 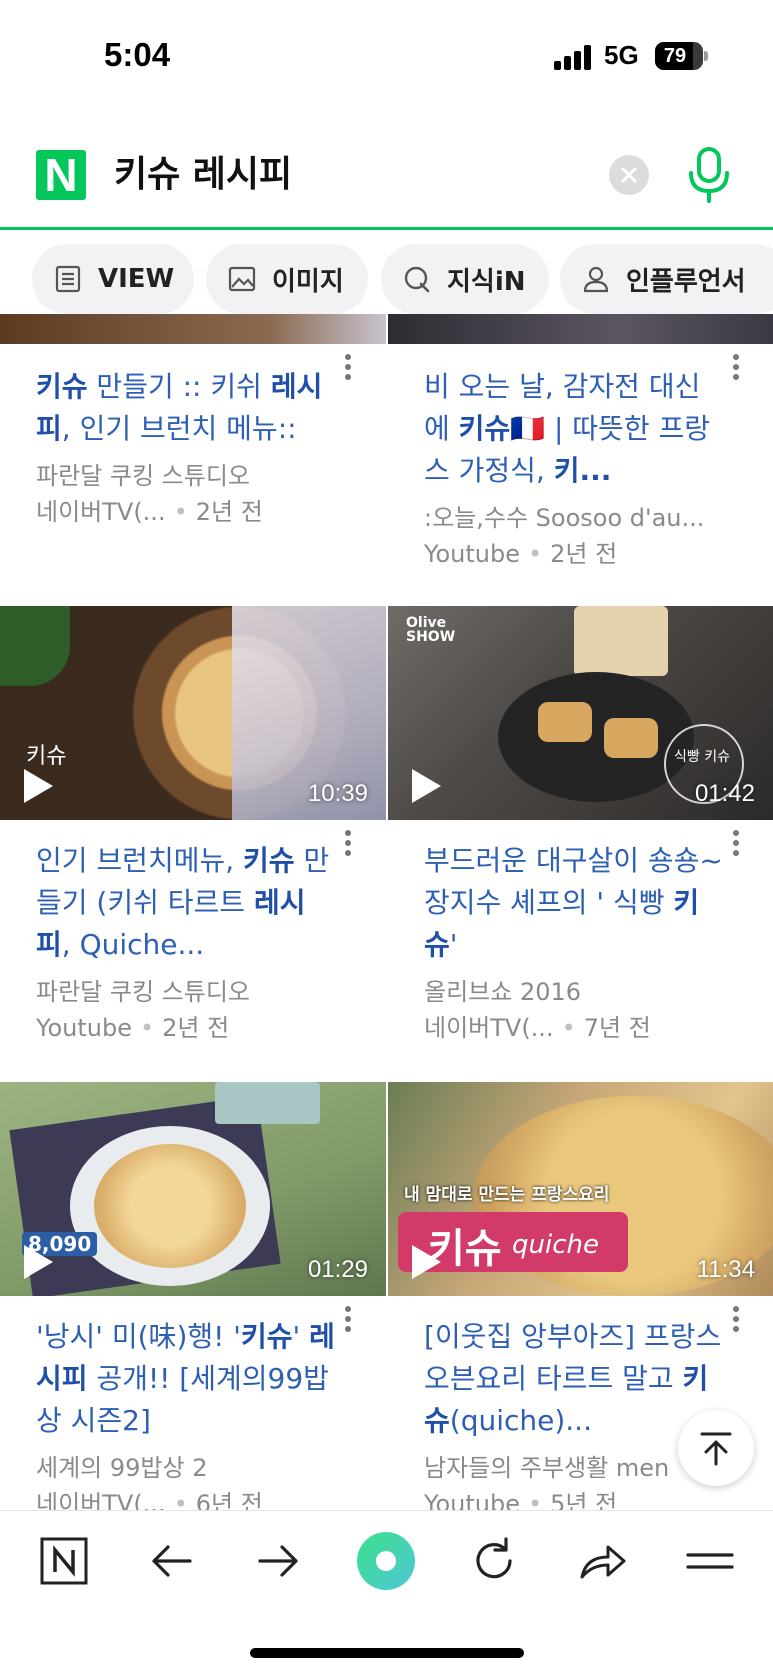 I want to click on result-title: '낭시' 미(味)행! '키슈' 레시피 공개!! [세계의99밥상 시즌2], so click(x=186, y=1379).